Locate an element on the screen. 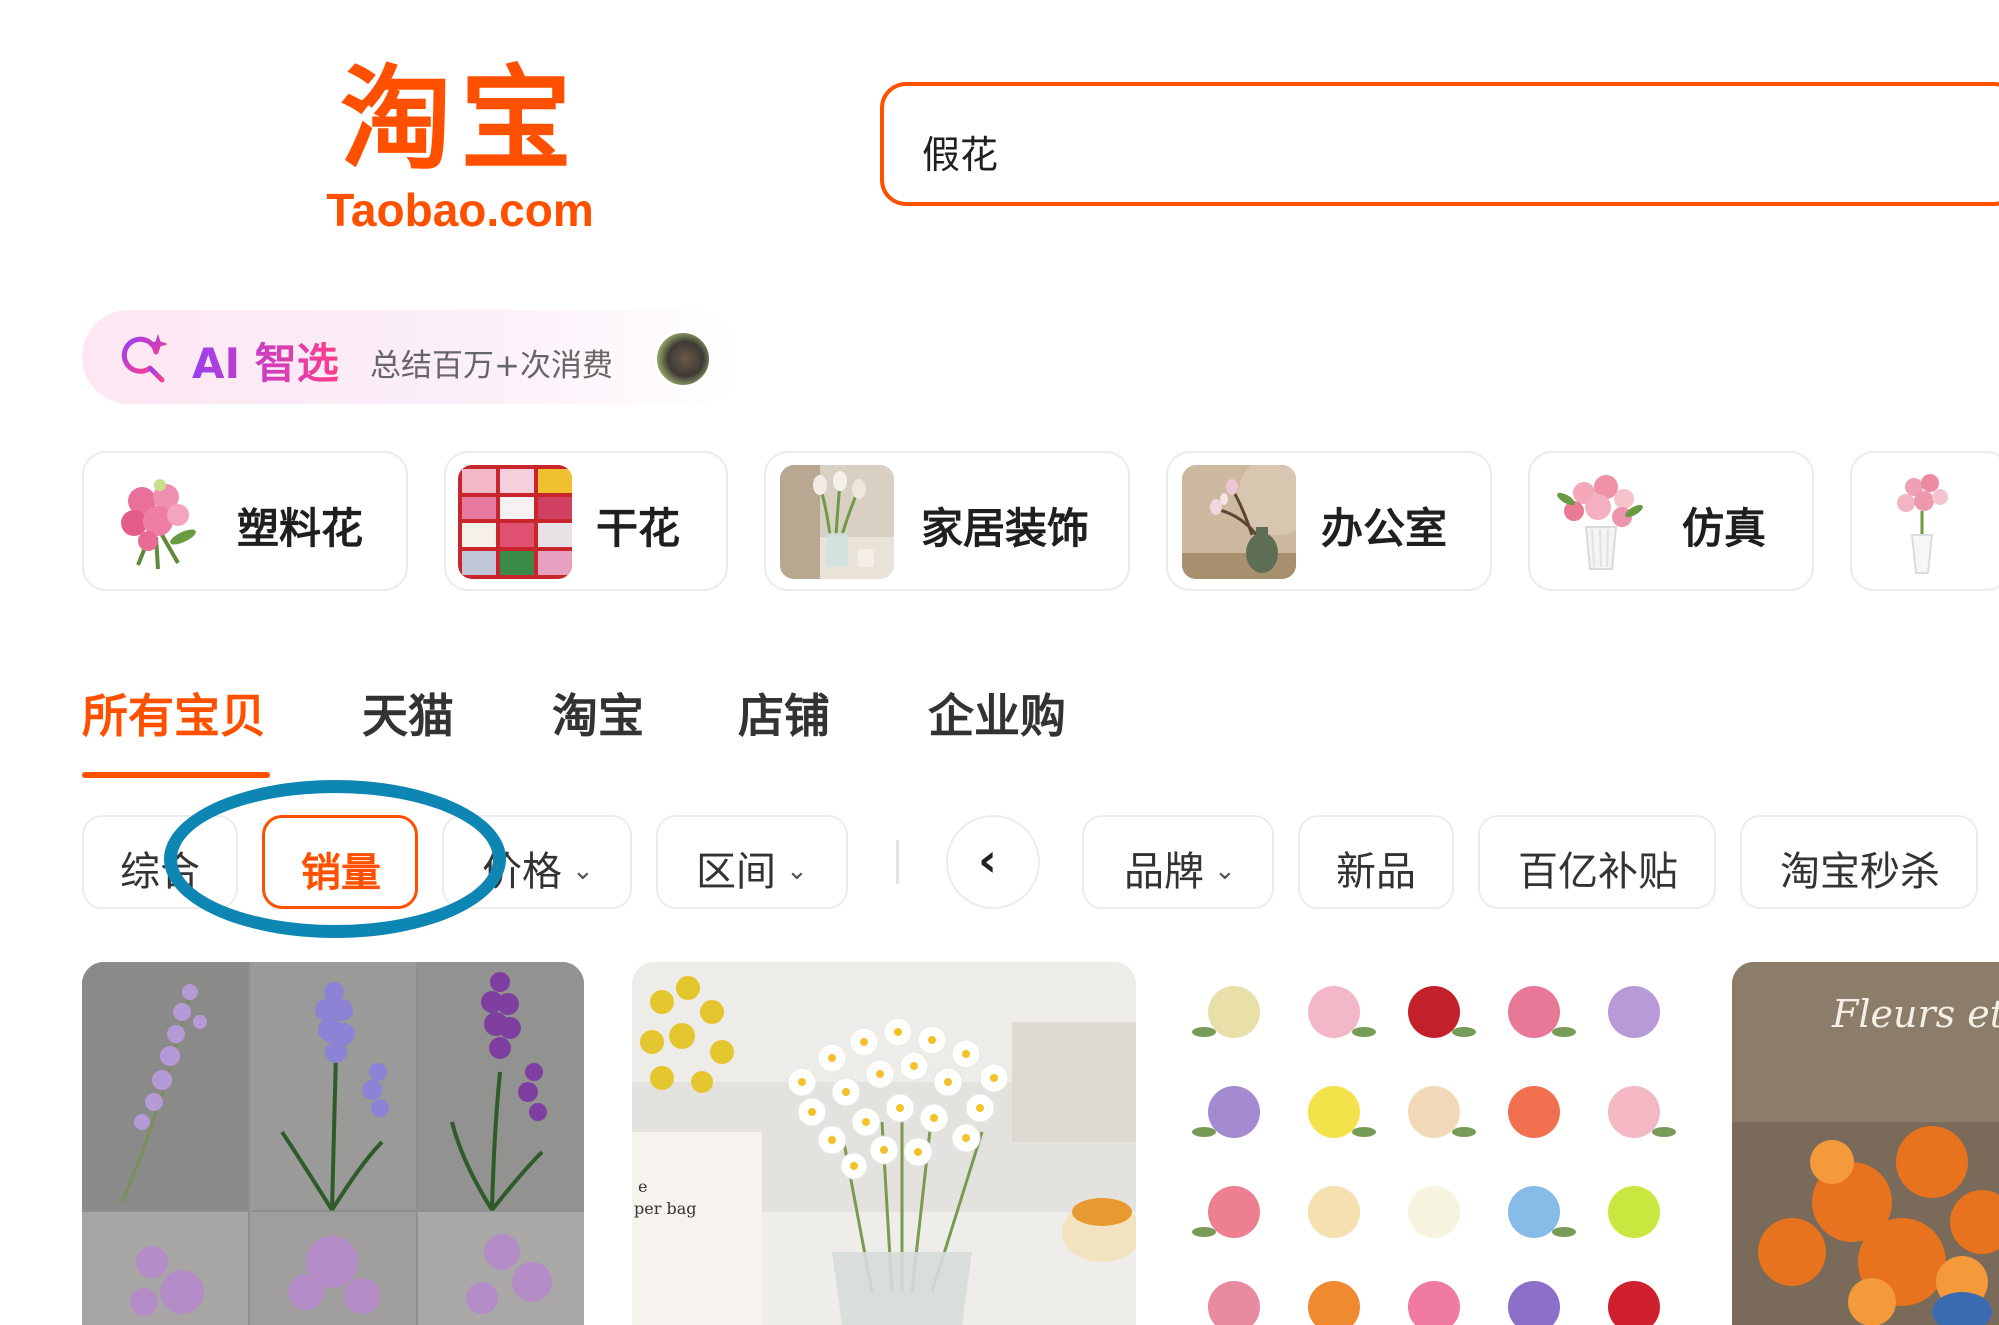 The height and width of the screenshot is (1325, 1999). category-pill-plastic-flower: 塑料花 is located at coordinates (245, 521).